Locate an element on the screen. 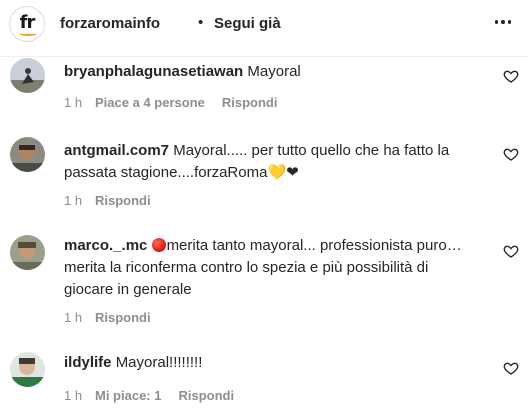 This screenshot has width=528, height=417. comment-likes: Piace a 4 persone is located at coordinates (150, 102).